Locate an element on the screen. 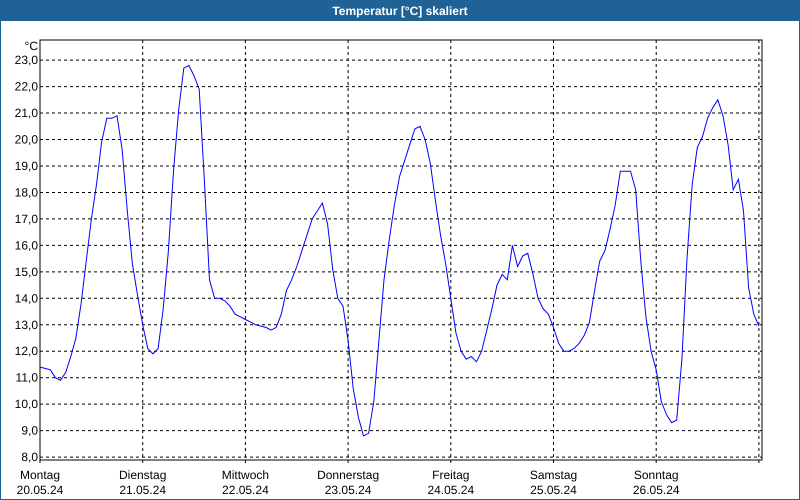 The width and height of the screenshot is (800, 500). y-tick-label: 20,0 is located at coordinates (26, 139).